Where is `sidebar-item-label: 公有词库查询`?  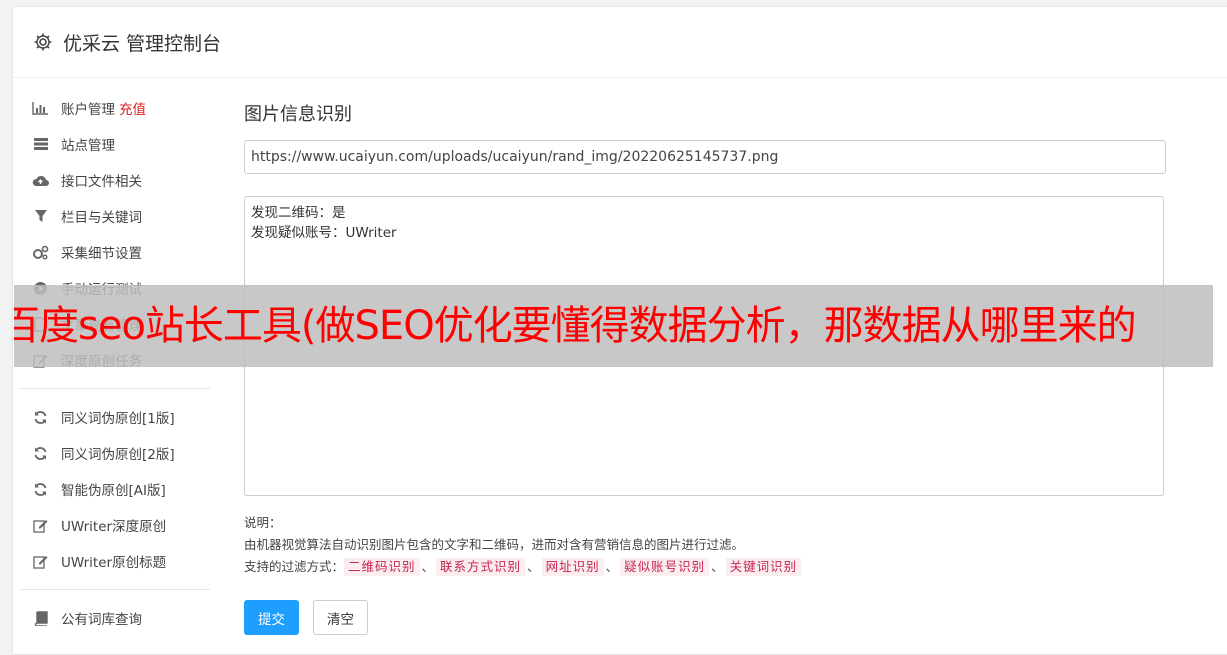
sidebar-item-label: 公有词库查询 is located at coordinates (101, 620).